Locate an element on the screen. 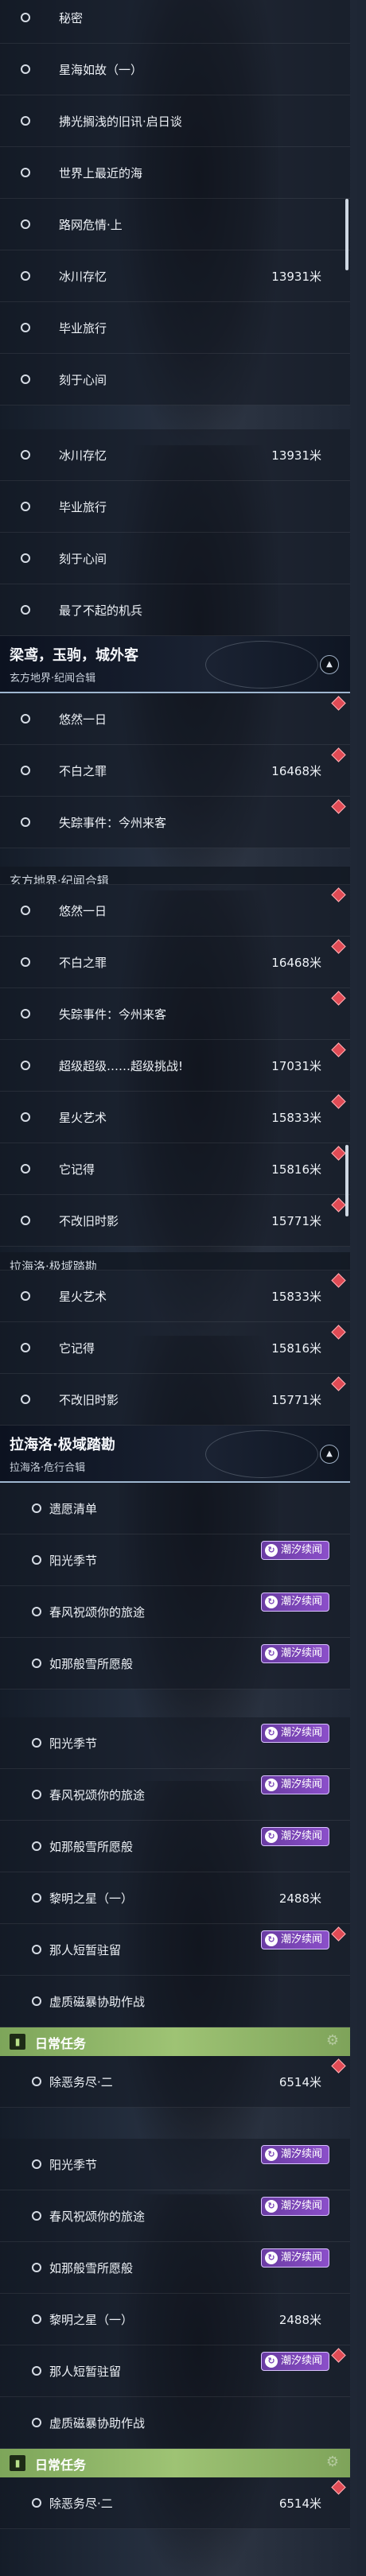  quest-title: 如那般雪所愿般 is located at coordinates (91, 2268).